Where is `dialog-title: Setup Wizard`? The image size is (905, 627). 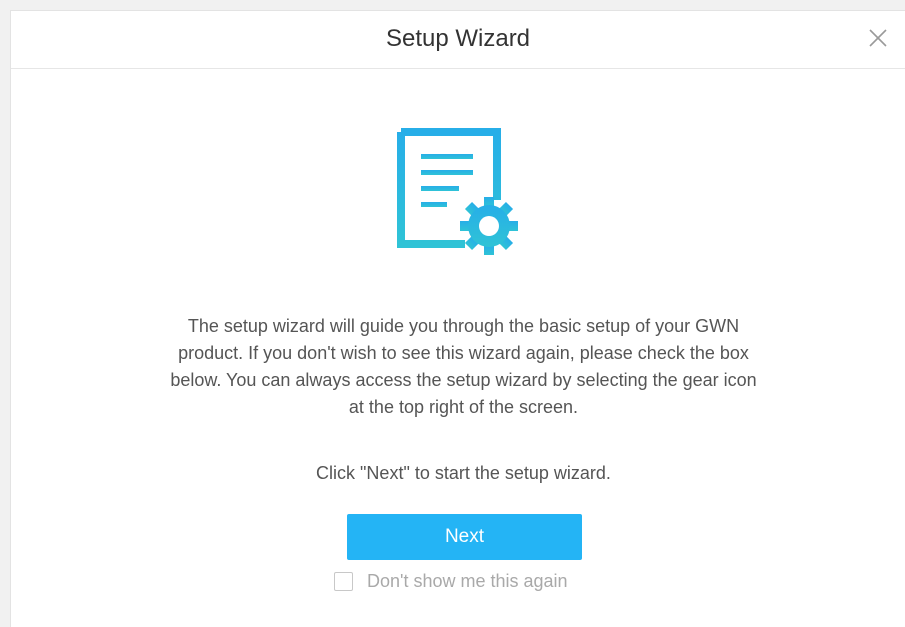 dialog-title: Setup Wizard is located at coordinates (458, 38).